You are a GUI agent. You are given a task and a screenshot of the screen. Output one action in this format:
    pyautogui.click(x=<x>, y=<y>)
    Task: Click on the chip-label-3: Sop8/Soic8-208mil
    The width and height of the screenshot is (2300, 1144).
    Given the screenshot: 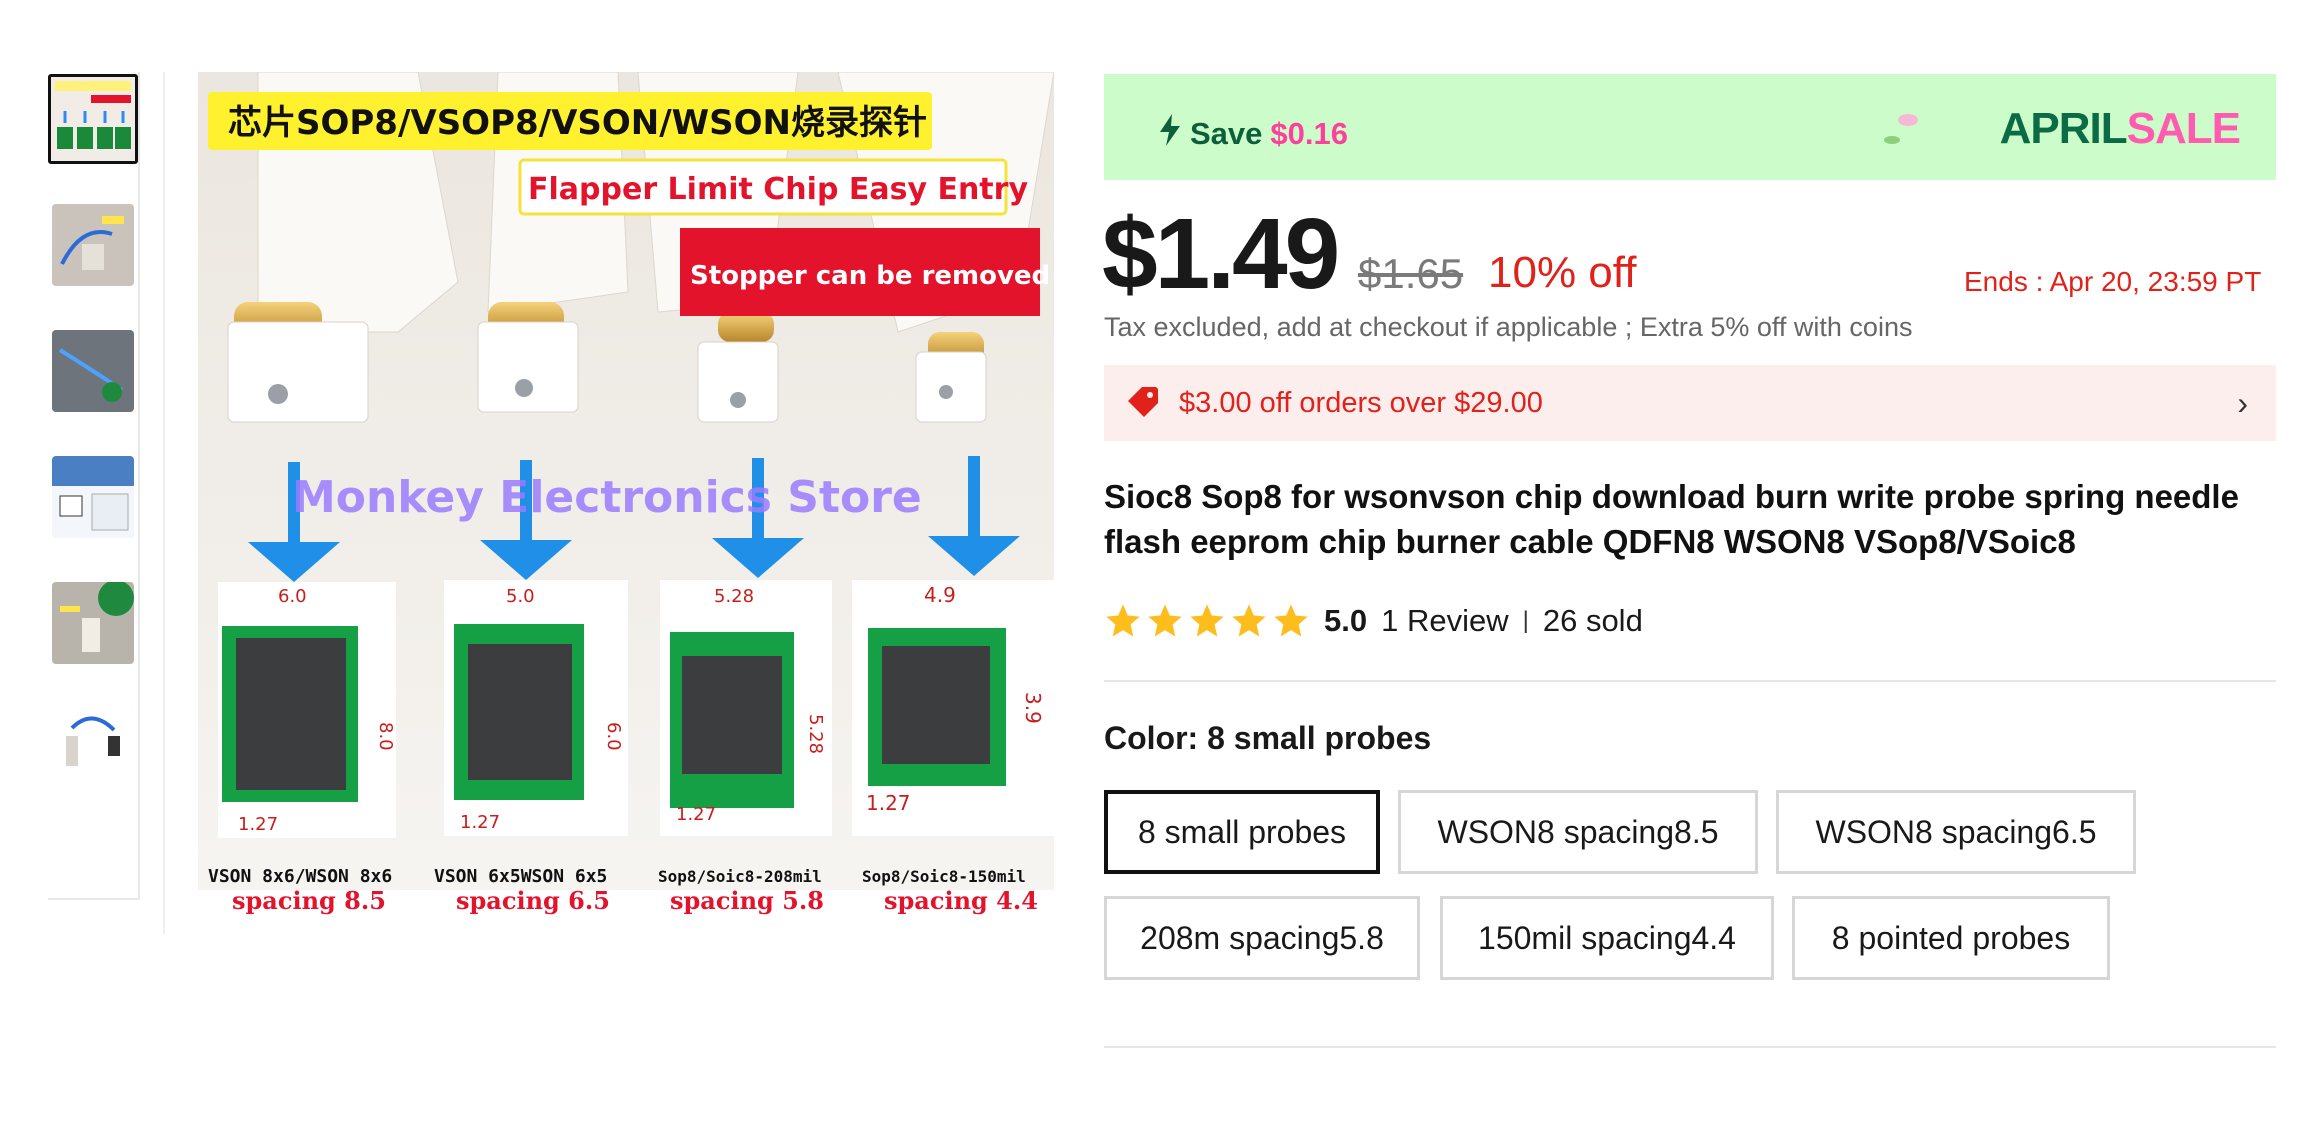 What is the action you would take?
    pyautogui.click(x=740, y=876)
    